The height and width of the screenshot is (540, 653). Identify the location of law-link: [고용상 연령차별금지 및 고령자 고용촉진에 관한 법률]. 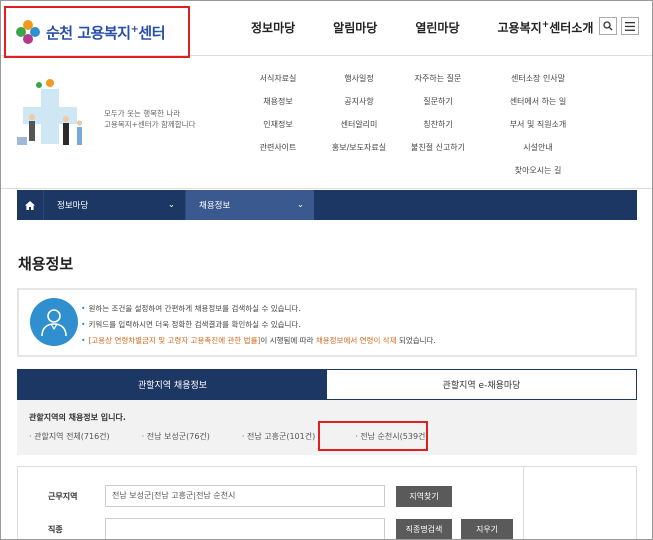
(174, 340).